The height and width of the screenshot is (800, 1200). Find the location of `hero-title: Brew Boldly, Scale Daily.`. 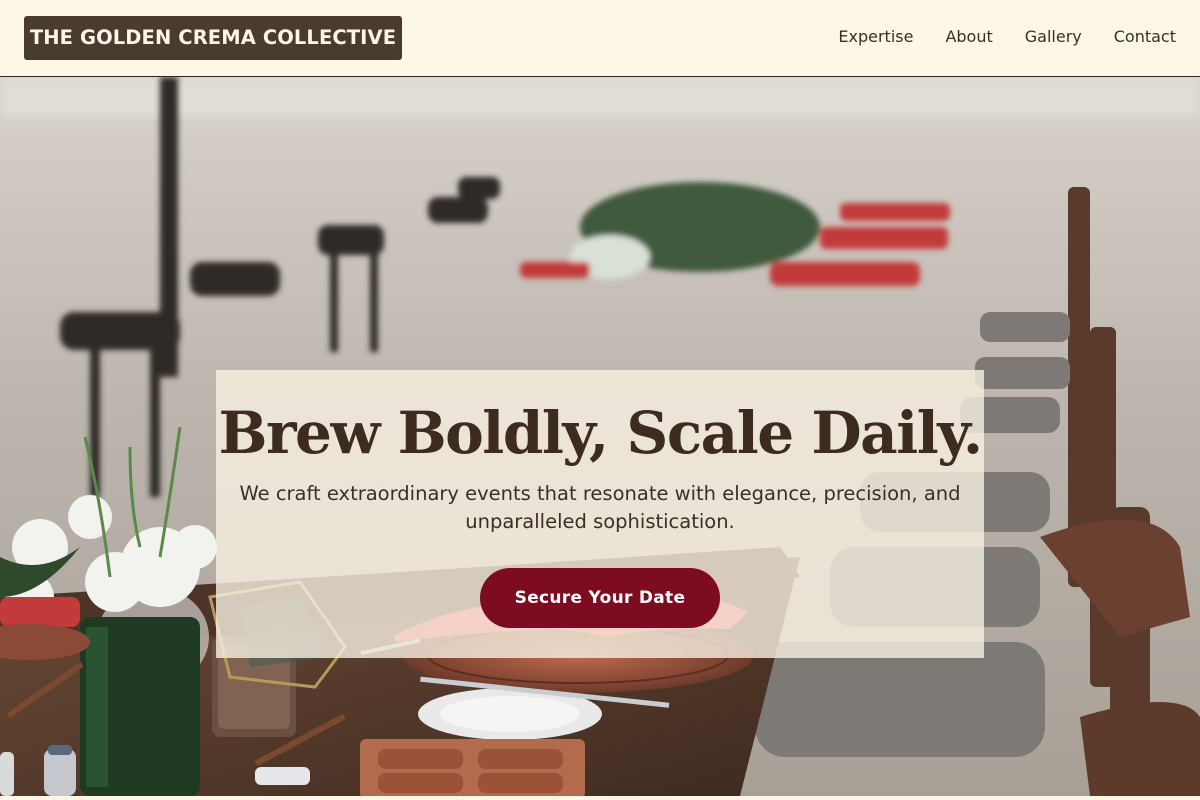

hero-title: Brew Boldly, Scale Daily. is located at coordinates (600, 433).